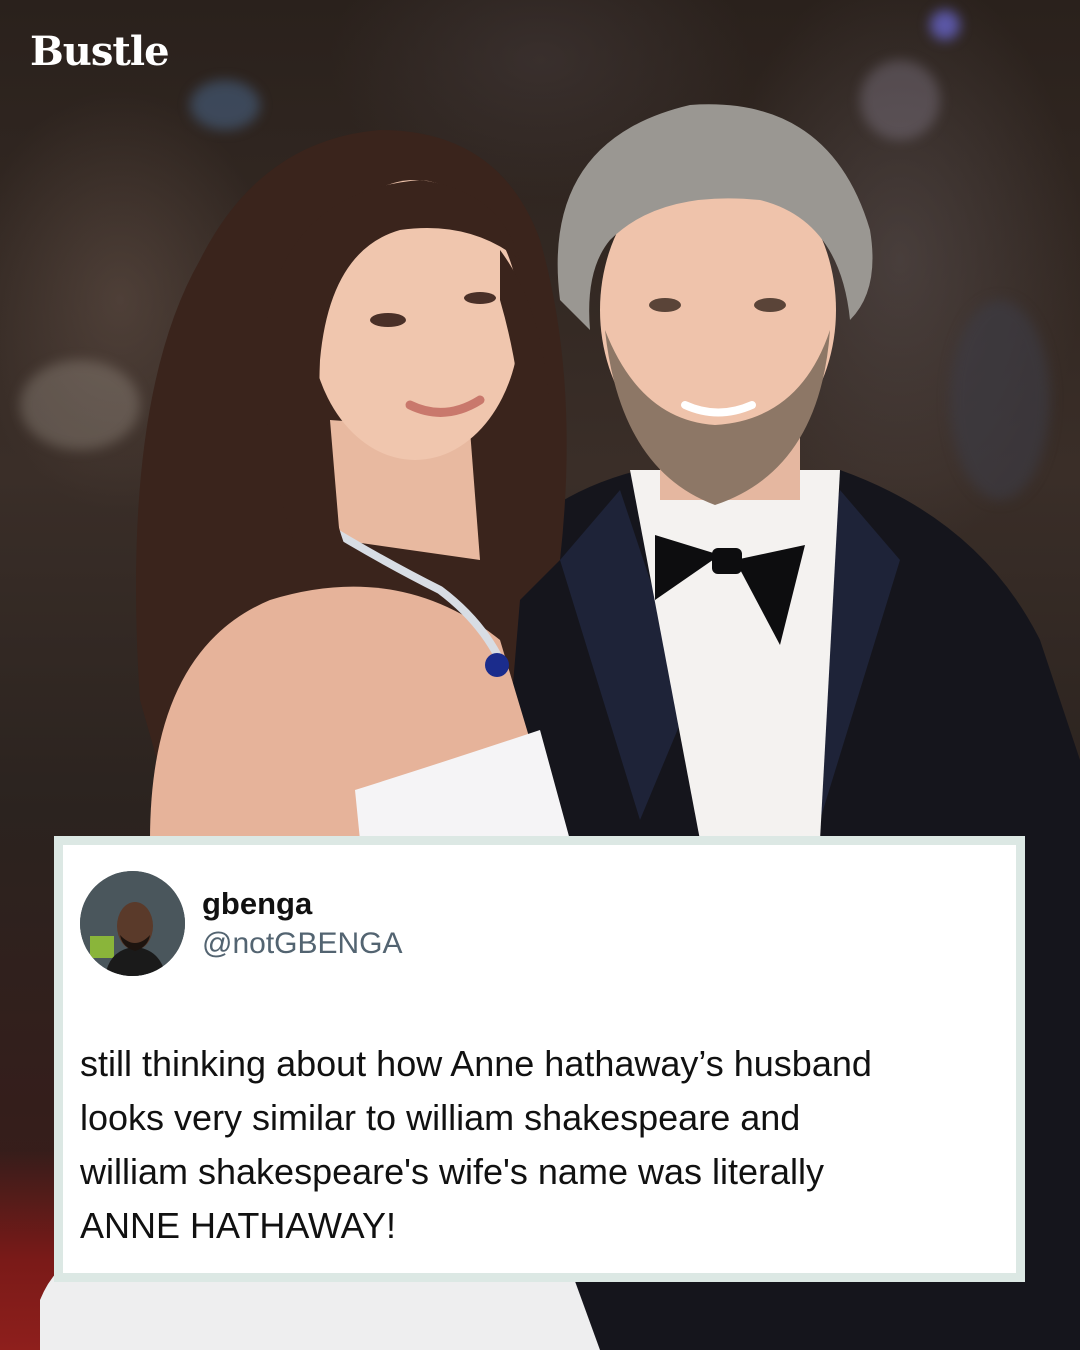 Image resolution: width=1080 pixels, height=1350 pixels. What do you see at coordinates (100, 51) in the screenshot?
I see `bustle-logo: Bustle` at bounding box center [100, 51].